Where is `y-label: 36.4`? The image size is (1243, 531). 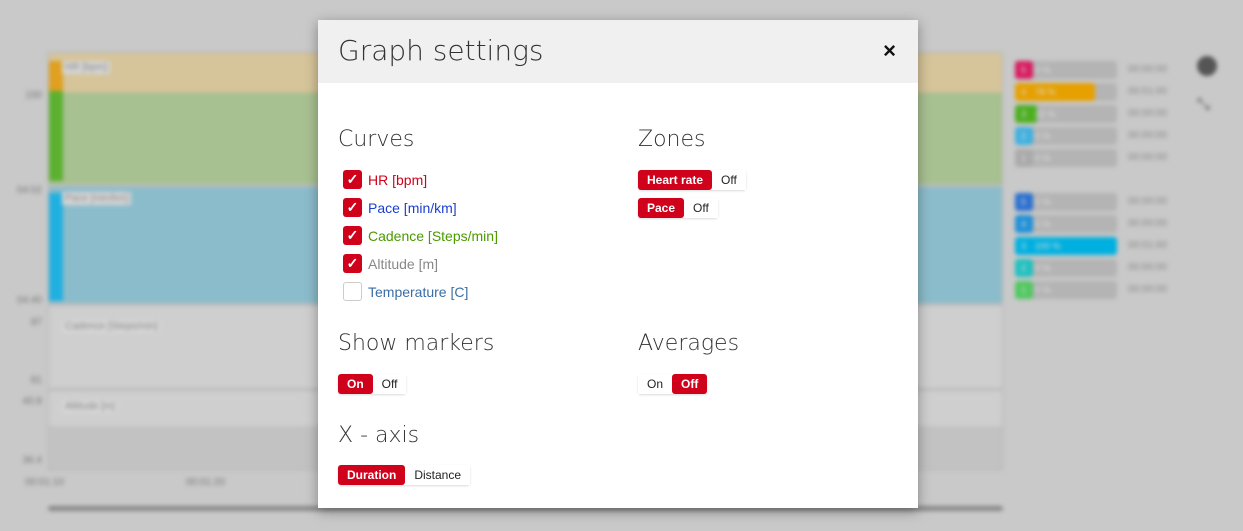 y-label: 36.4 is located at coordinates (32, 460).